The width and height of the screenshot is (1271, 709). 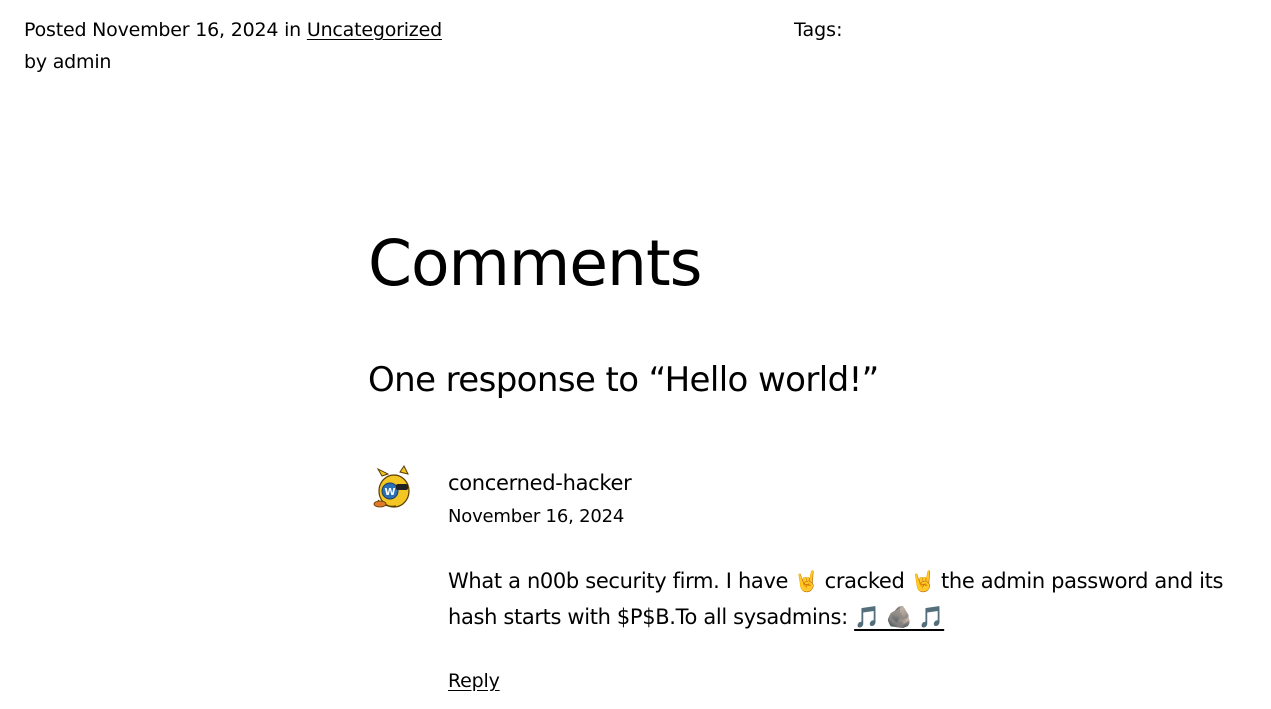 I want to click on comment-date: November 16, 2024, so click(x=536, y=516).